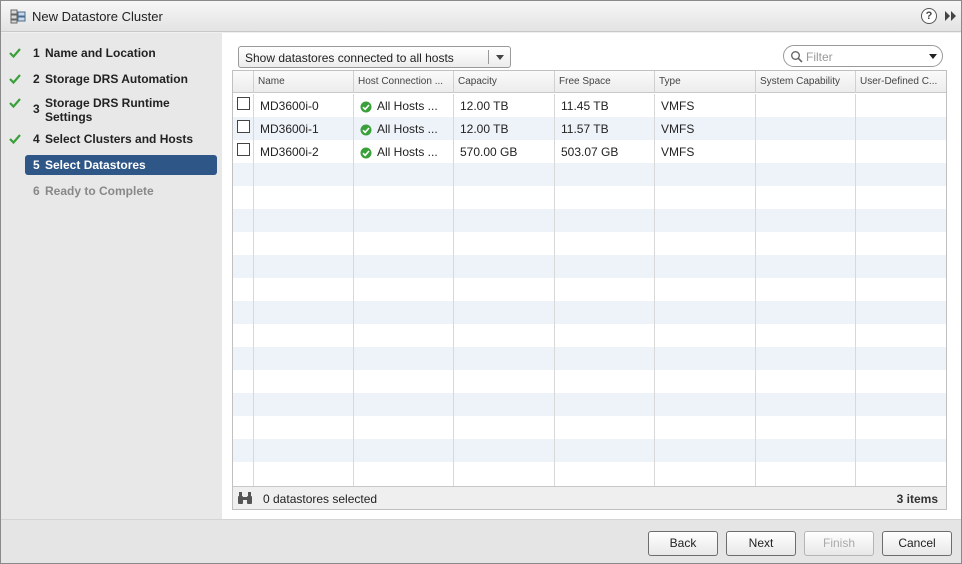 This screenshot has width=962, height=564. Describe the element at coordinates (245, 498) in the screenshot. I see `binoculars-icon` at that location.